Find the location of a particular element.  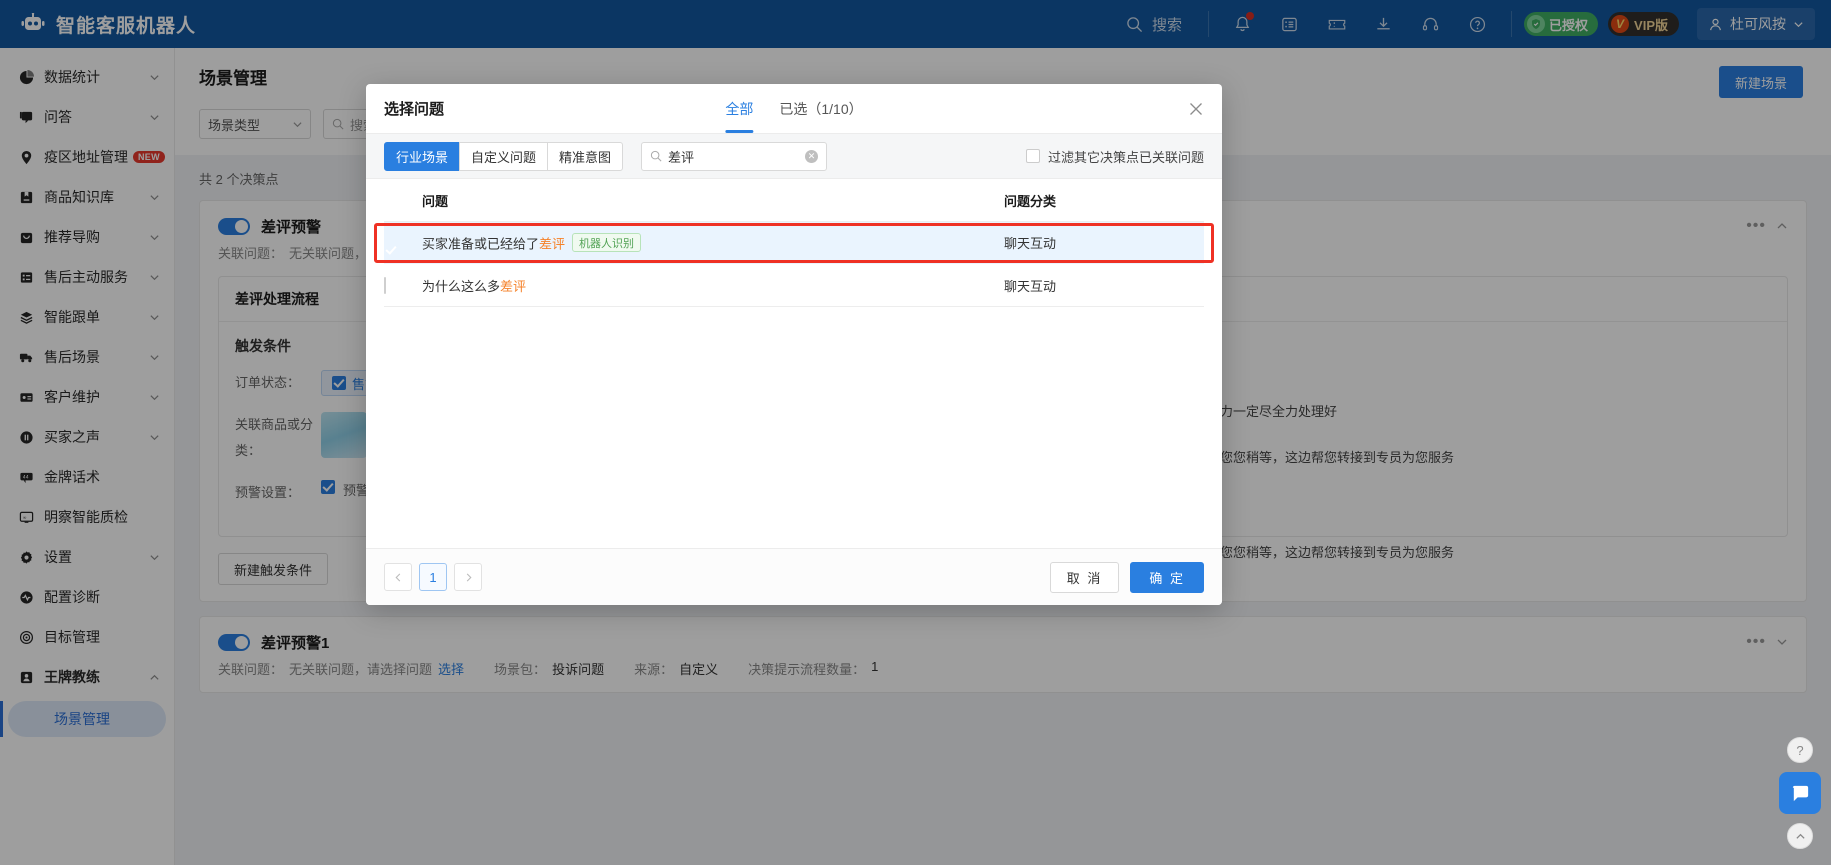

tab-selected: 已选（1/10） is located at coordinates (820, 108).